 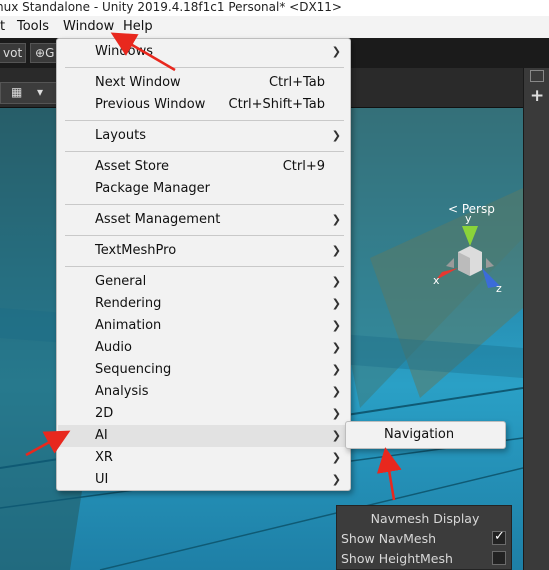 I want to click on menu-item-package-manager: Package Manager, so click(x=204, y=189).